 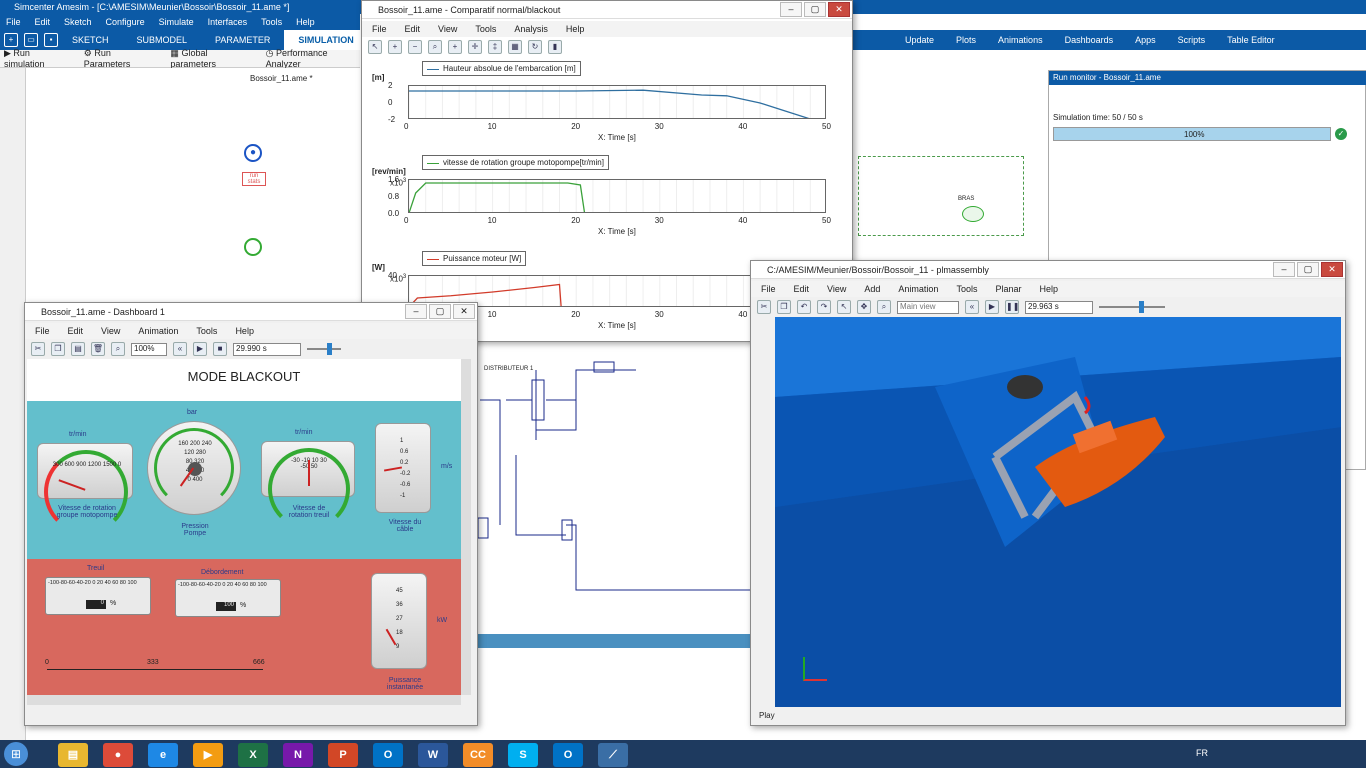 I want to click on tab-submodel: SUBMODEL, so click(x=162, y=40).